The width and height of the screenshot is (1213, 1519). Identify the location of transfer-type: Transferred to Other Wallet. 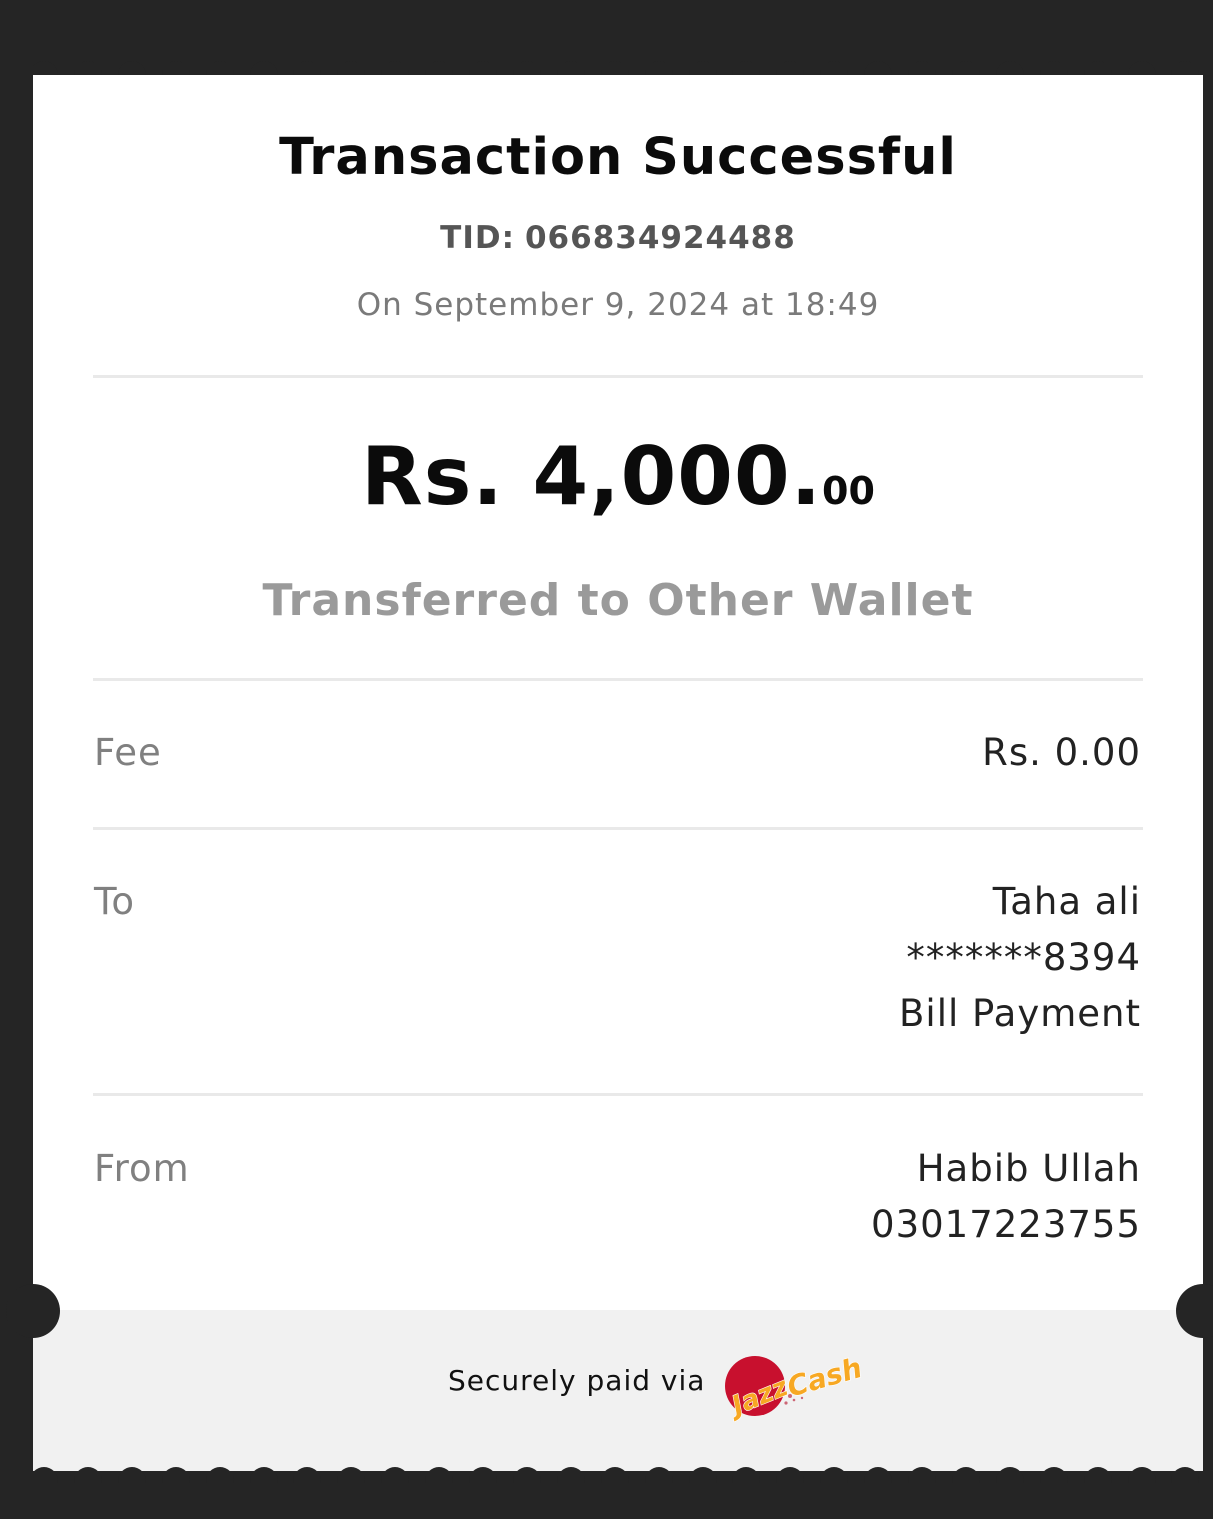
(618, 600).